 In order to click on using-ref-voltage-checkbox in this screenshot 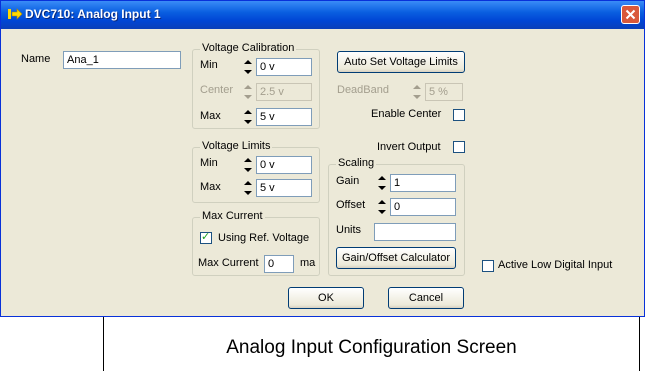, I will do `click(206, 237)`.